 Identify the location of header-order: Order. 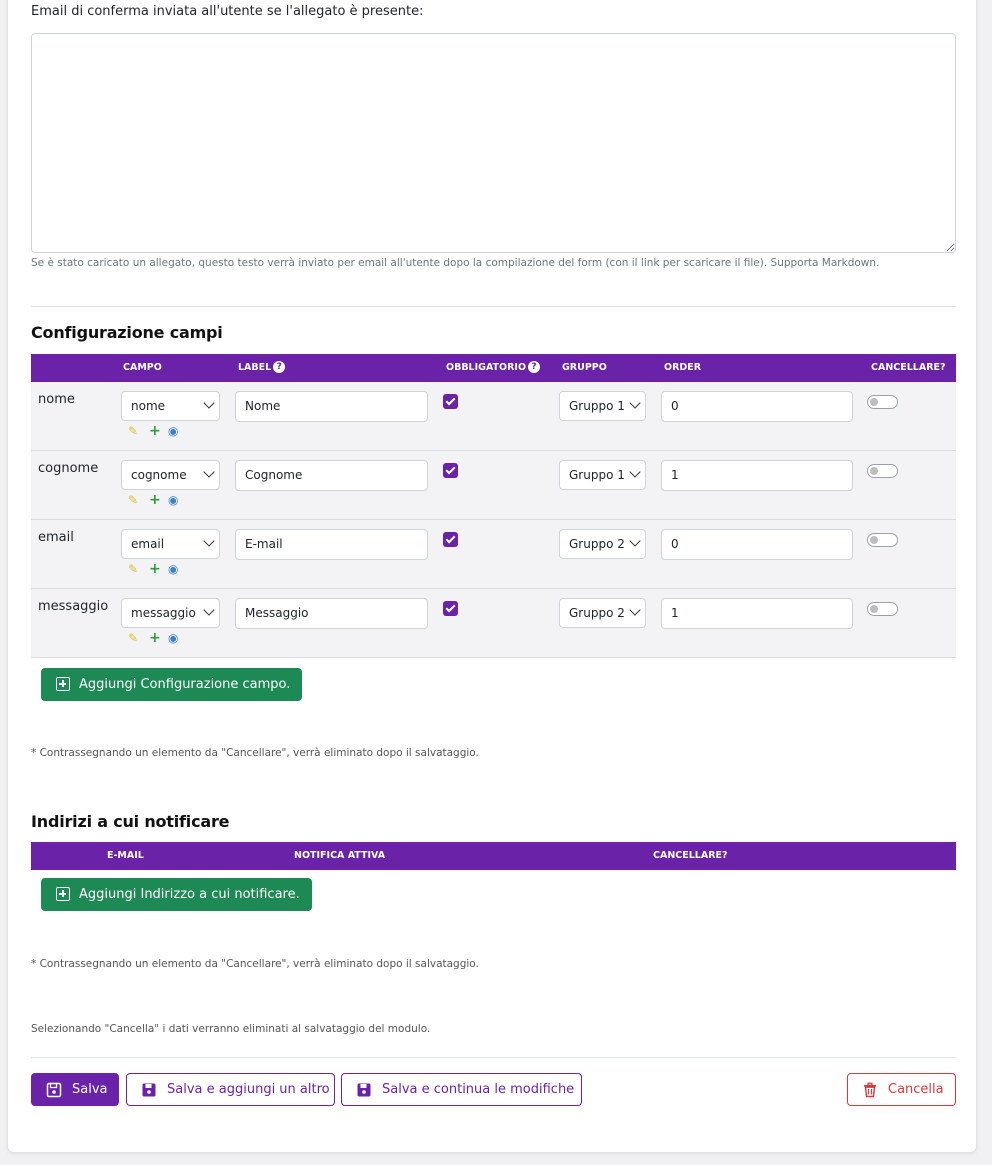
(683, 367).